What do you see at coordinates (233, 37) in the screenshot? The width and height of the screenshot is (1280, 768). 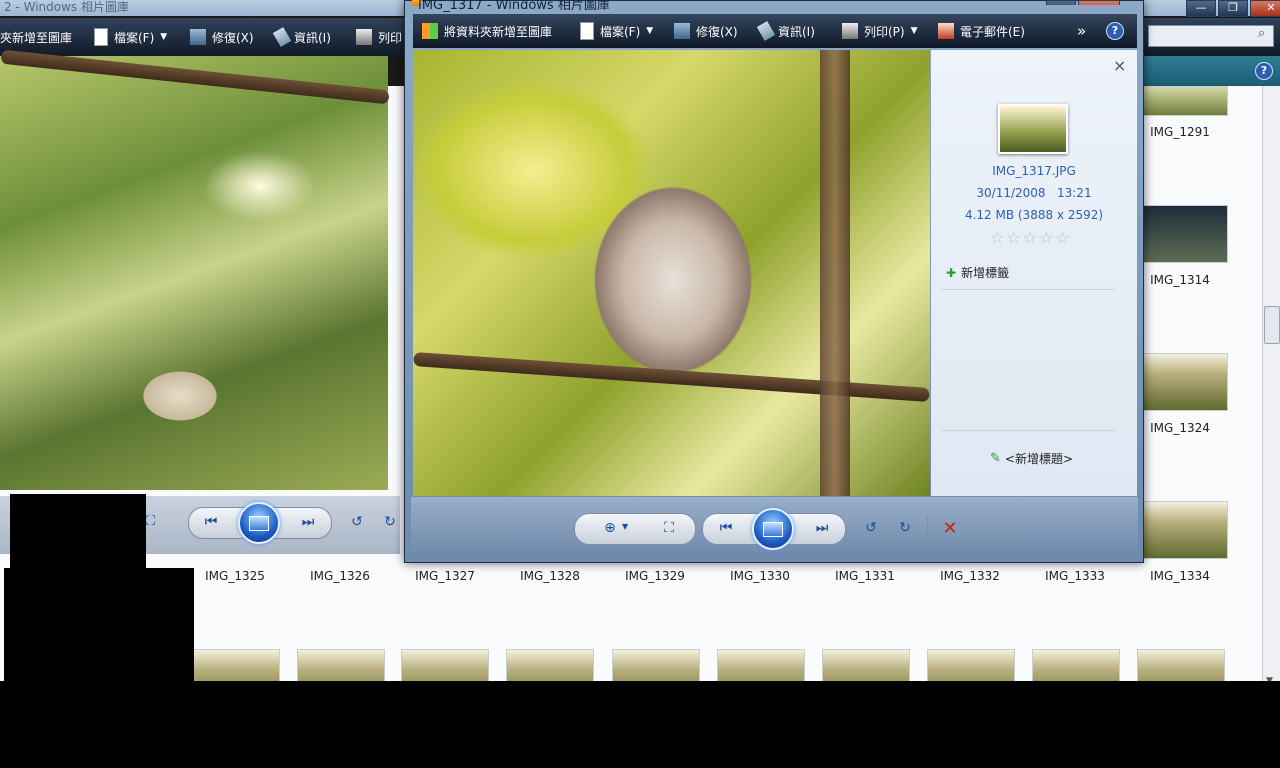 I see `bg-fix-label: 修復(X)` at bounding box center [233, 37].